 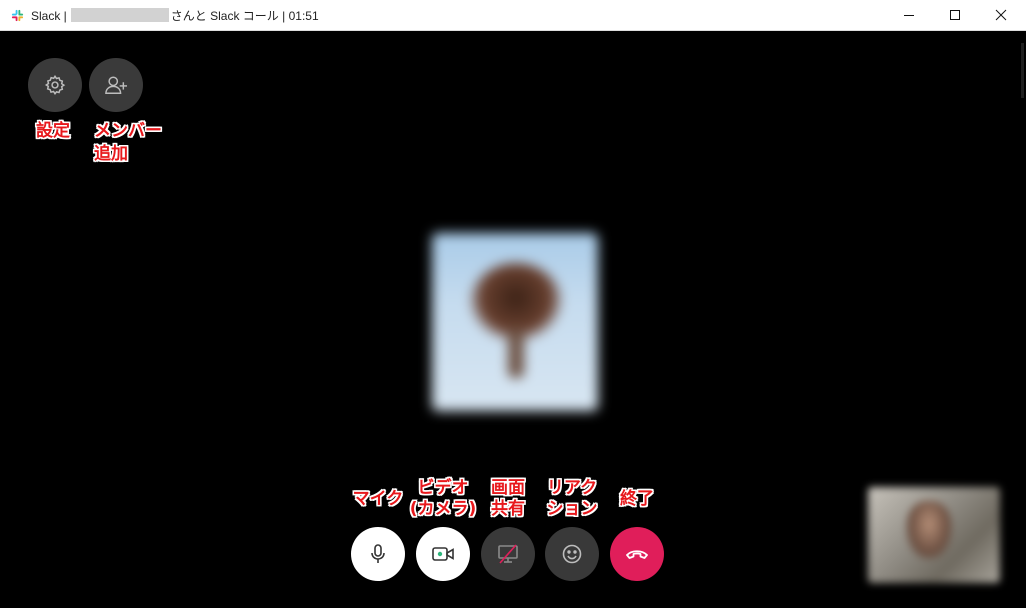 I want to click on hang-up-icon, so click(x=637, y=554).